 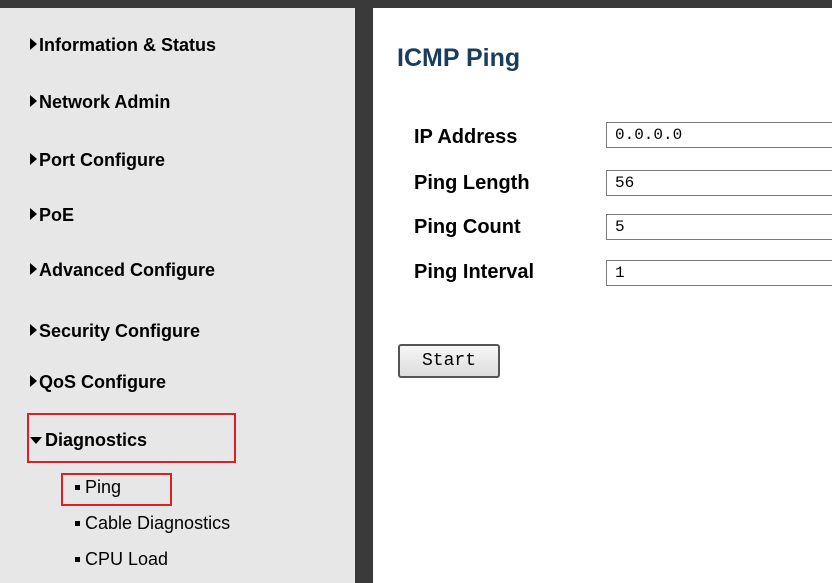 What do you see at coordinates (120, 331) in the screenshot?
I see `sidebar-item-label: Security Configure` at bounding box center [120, 331].